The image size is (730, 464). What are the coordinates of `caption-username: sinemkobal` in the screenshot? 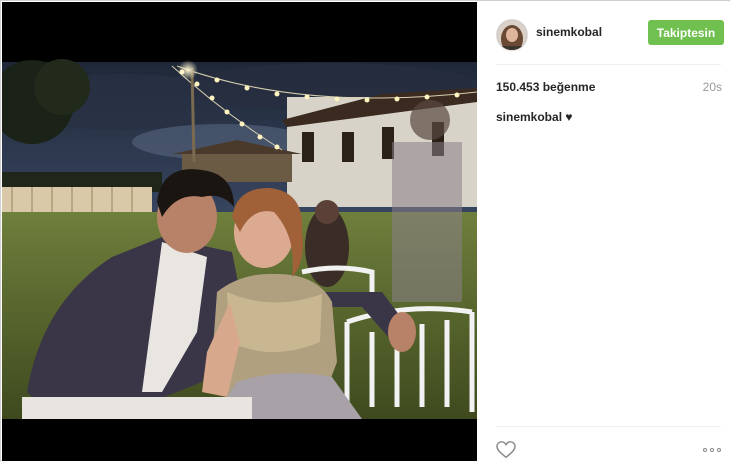 It's located at (529, 117).